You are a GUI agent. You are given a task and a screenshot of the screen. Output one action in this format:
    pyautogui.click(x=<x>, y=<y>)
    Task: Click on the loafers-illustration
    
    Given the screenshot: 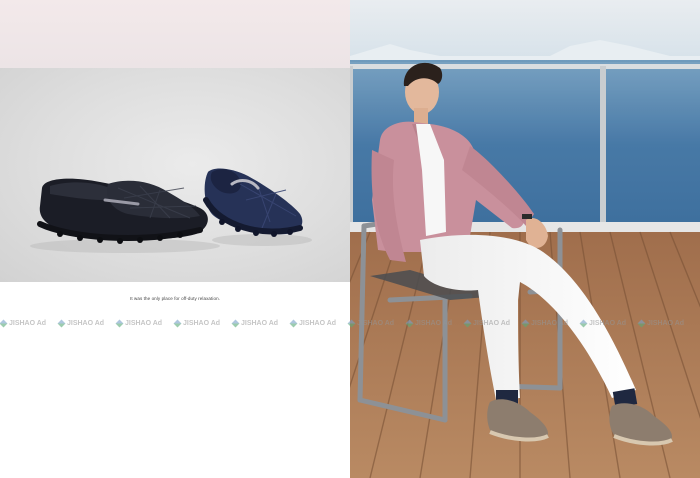 What is the action you would take?
    pyautogui.click(x=171, y=210)
    